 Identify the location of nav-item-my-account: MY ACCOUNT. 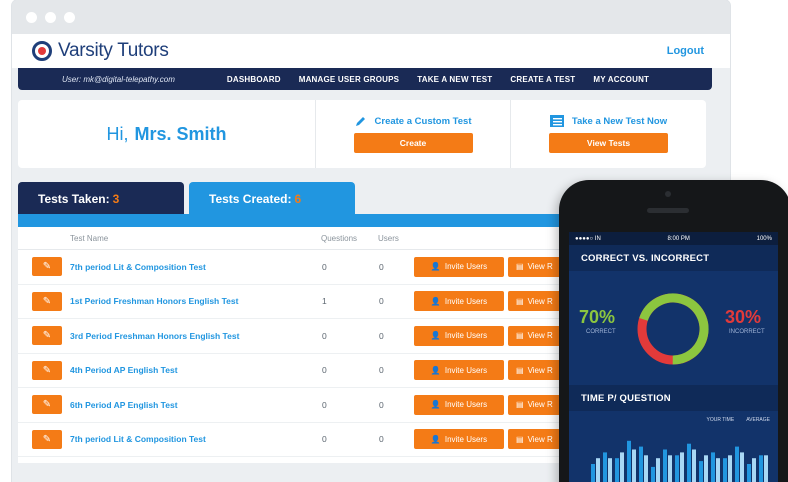
(621, 79).